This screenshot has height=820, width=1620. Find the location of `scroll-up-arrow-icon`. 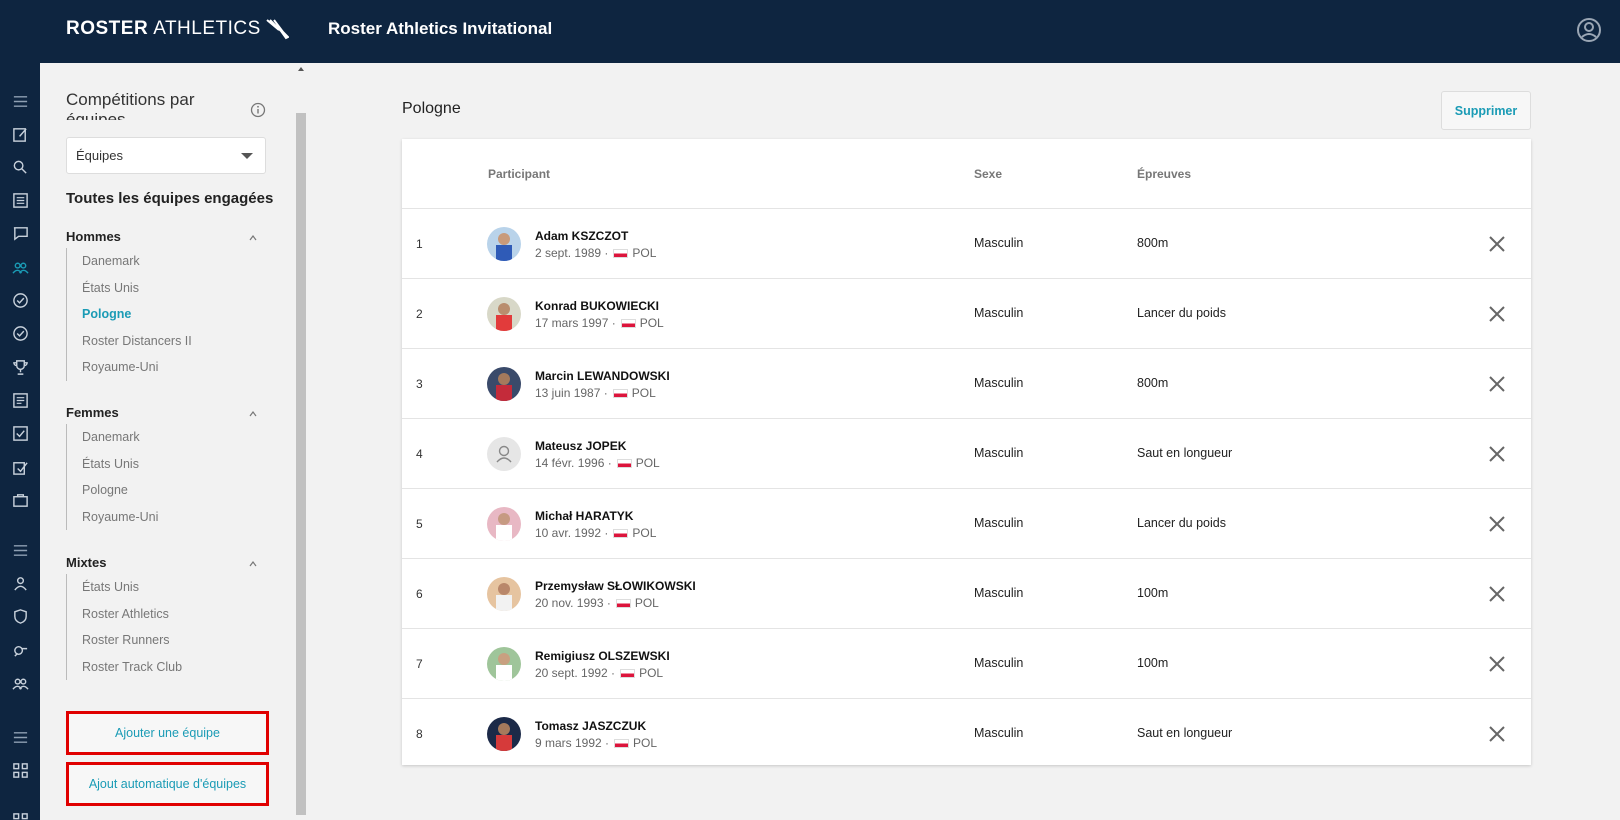

scroll-up-arrow-icon is located at coordinates (301, 69).